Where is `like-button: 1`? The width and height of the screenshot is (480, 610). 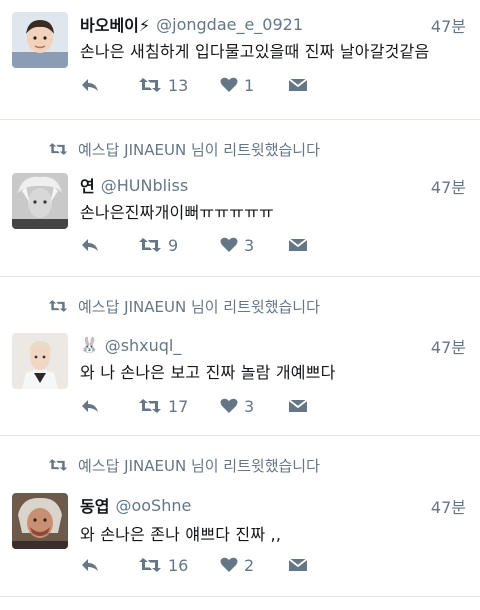 like-button: 1 is located at coordinates (254, 85).